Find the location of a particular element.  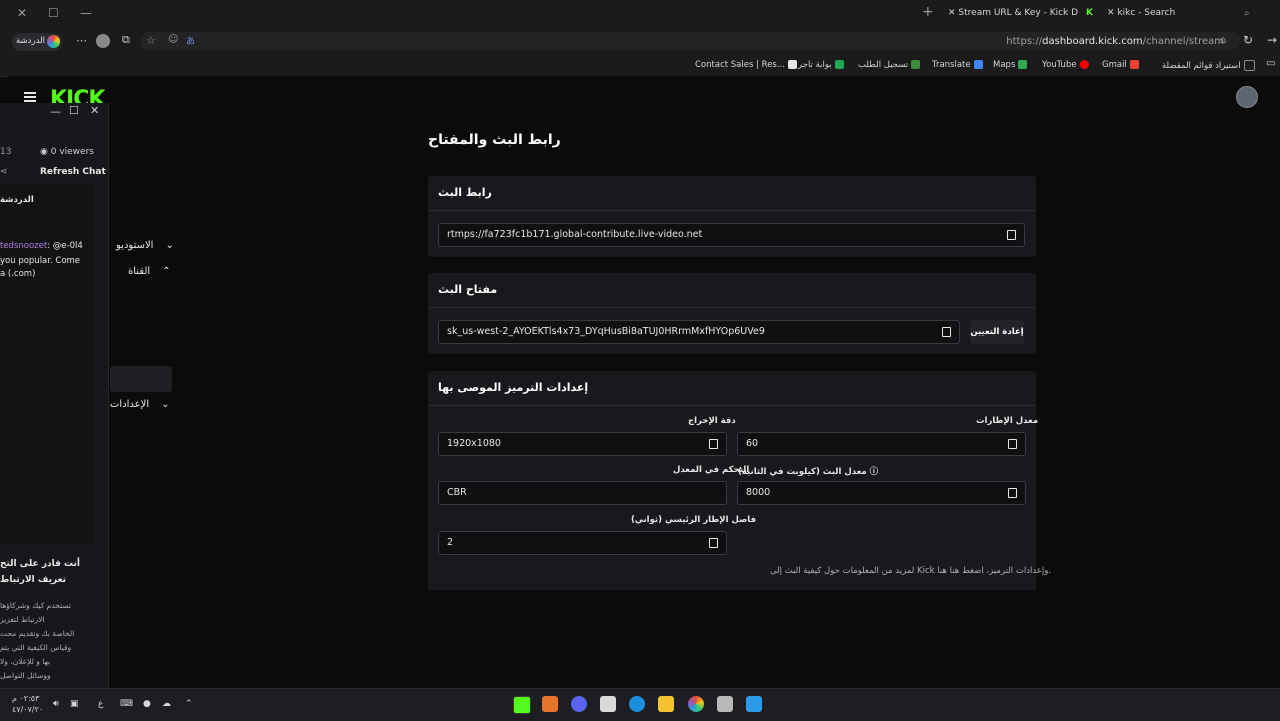

bookmark-merchant-portal: بوابة تاجر is located at coordinates (821, 65).